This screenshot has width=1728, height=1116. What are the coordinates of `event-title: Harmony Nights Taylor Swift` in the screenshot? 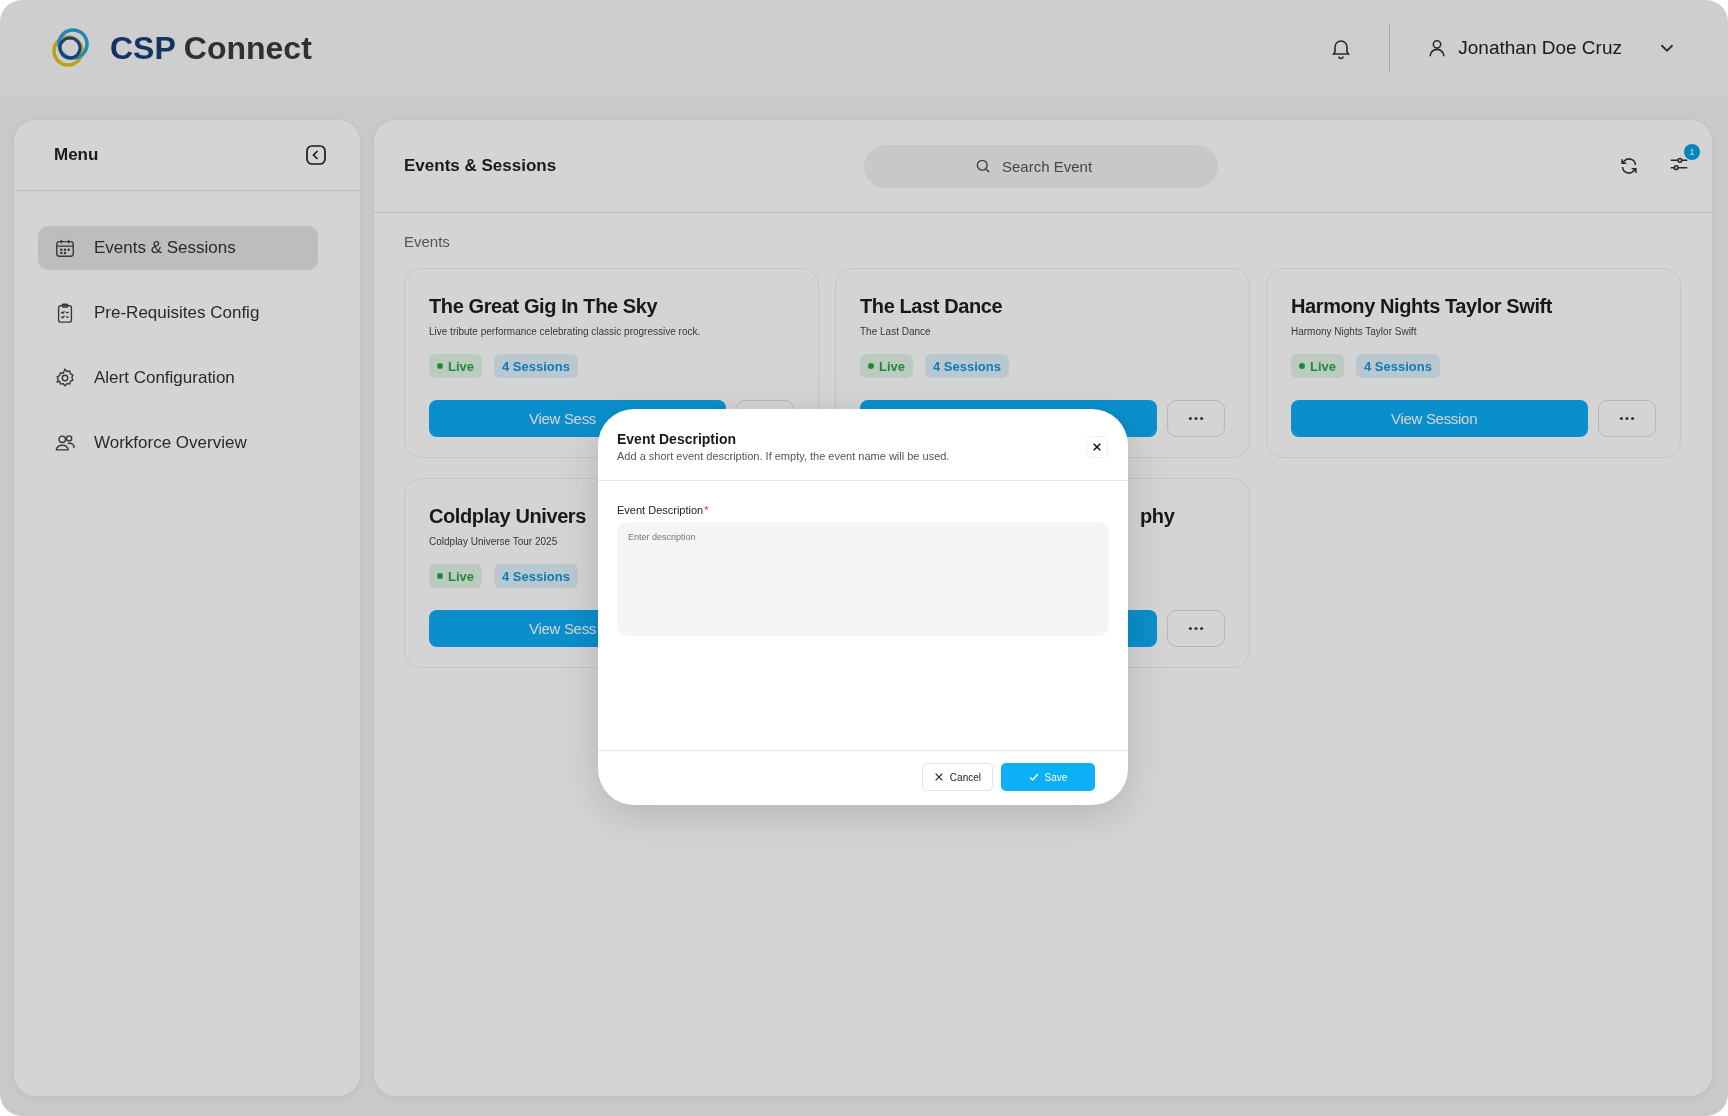 It's located at (1422, 306).